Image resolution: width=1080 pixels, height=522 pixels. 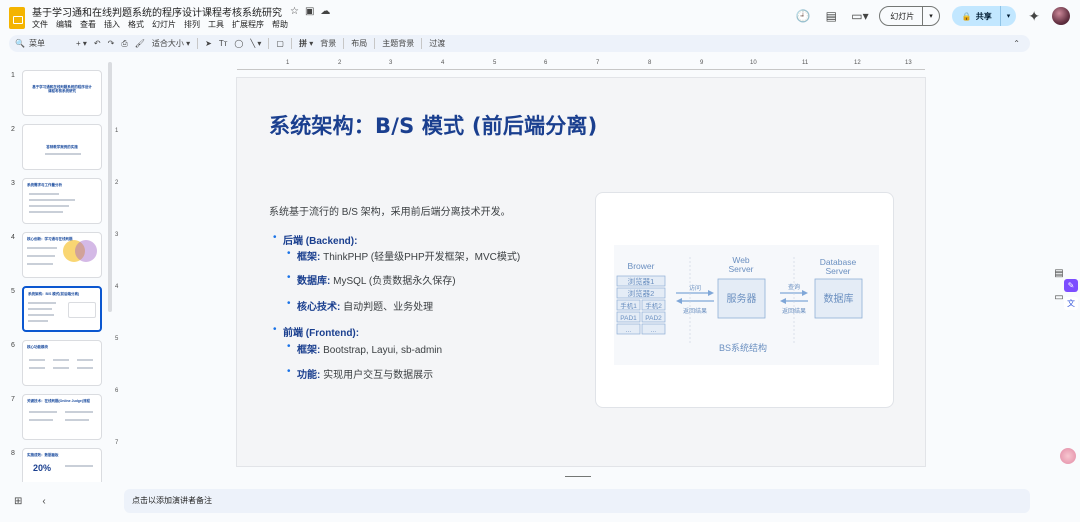 I want to click on menu-edit: 编辑, so click(x=64, y=24).